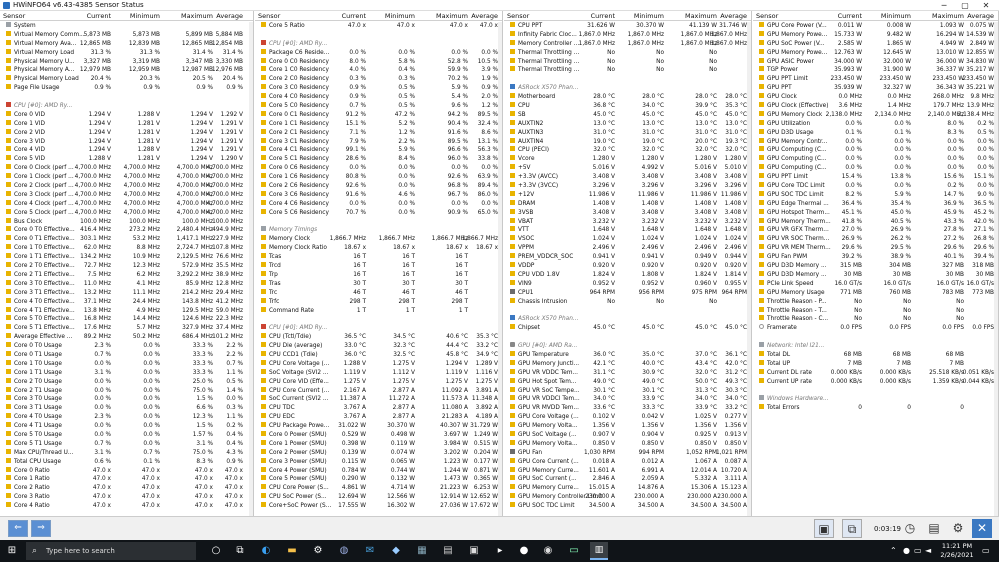 The height and width of the screenshot is (562, 999). What do you see at coordinates (875, 88) in the screenshot?
I see `sensor-row: GPU PPT 35.939 W 32.327 W 36.343 W 35.221 W` at bounding box center [875, 88].